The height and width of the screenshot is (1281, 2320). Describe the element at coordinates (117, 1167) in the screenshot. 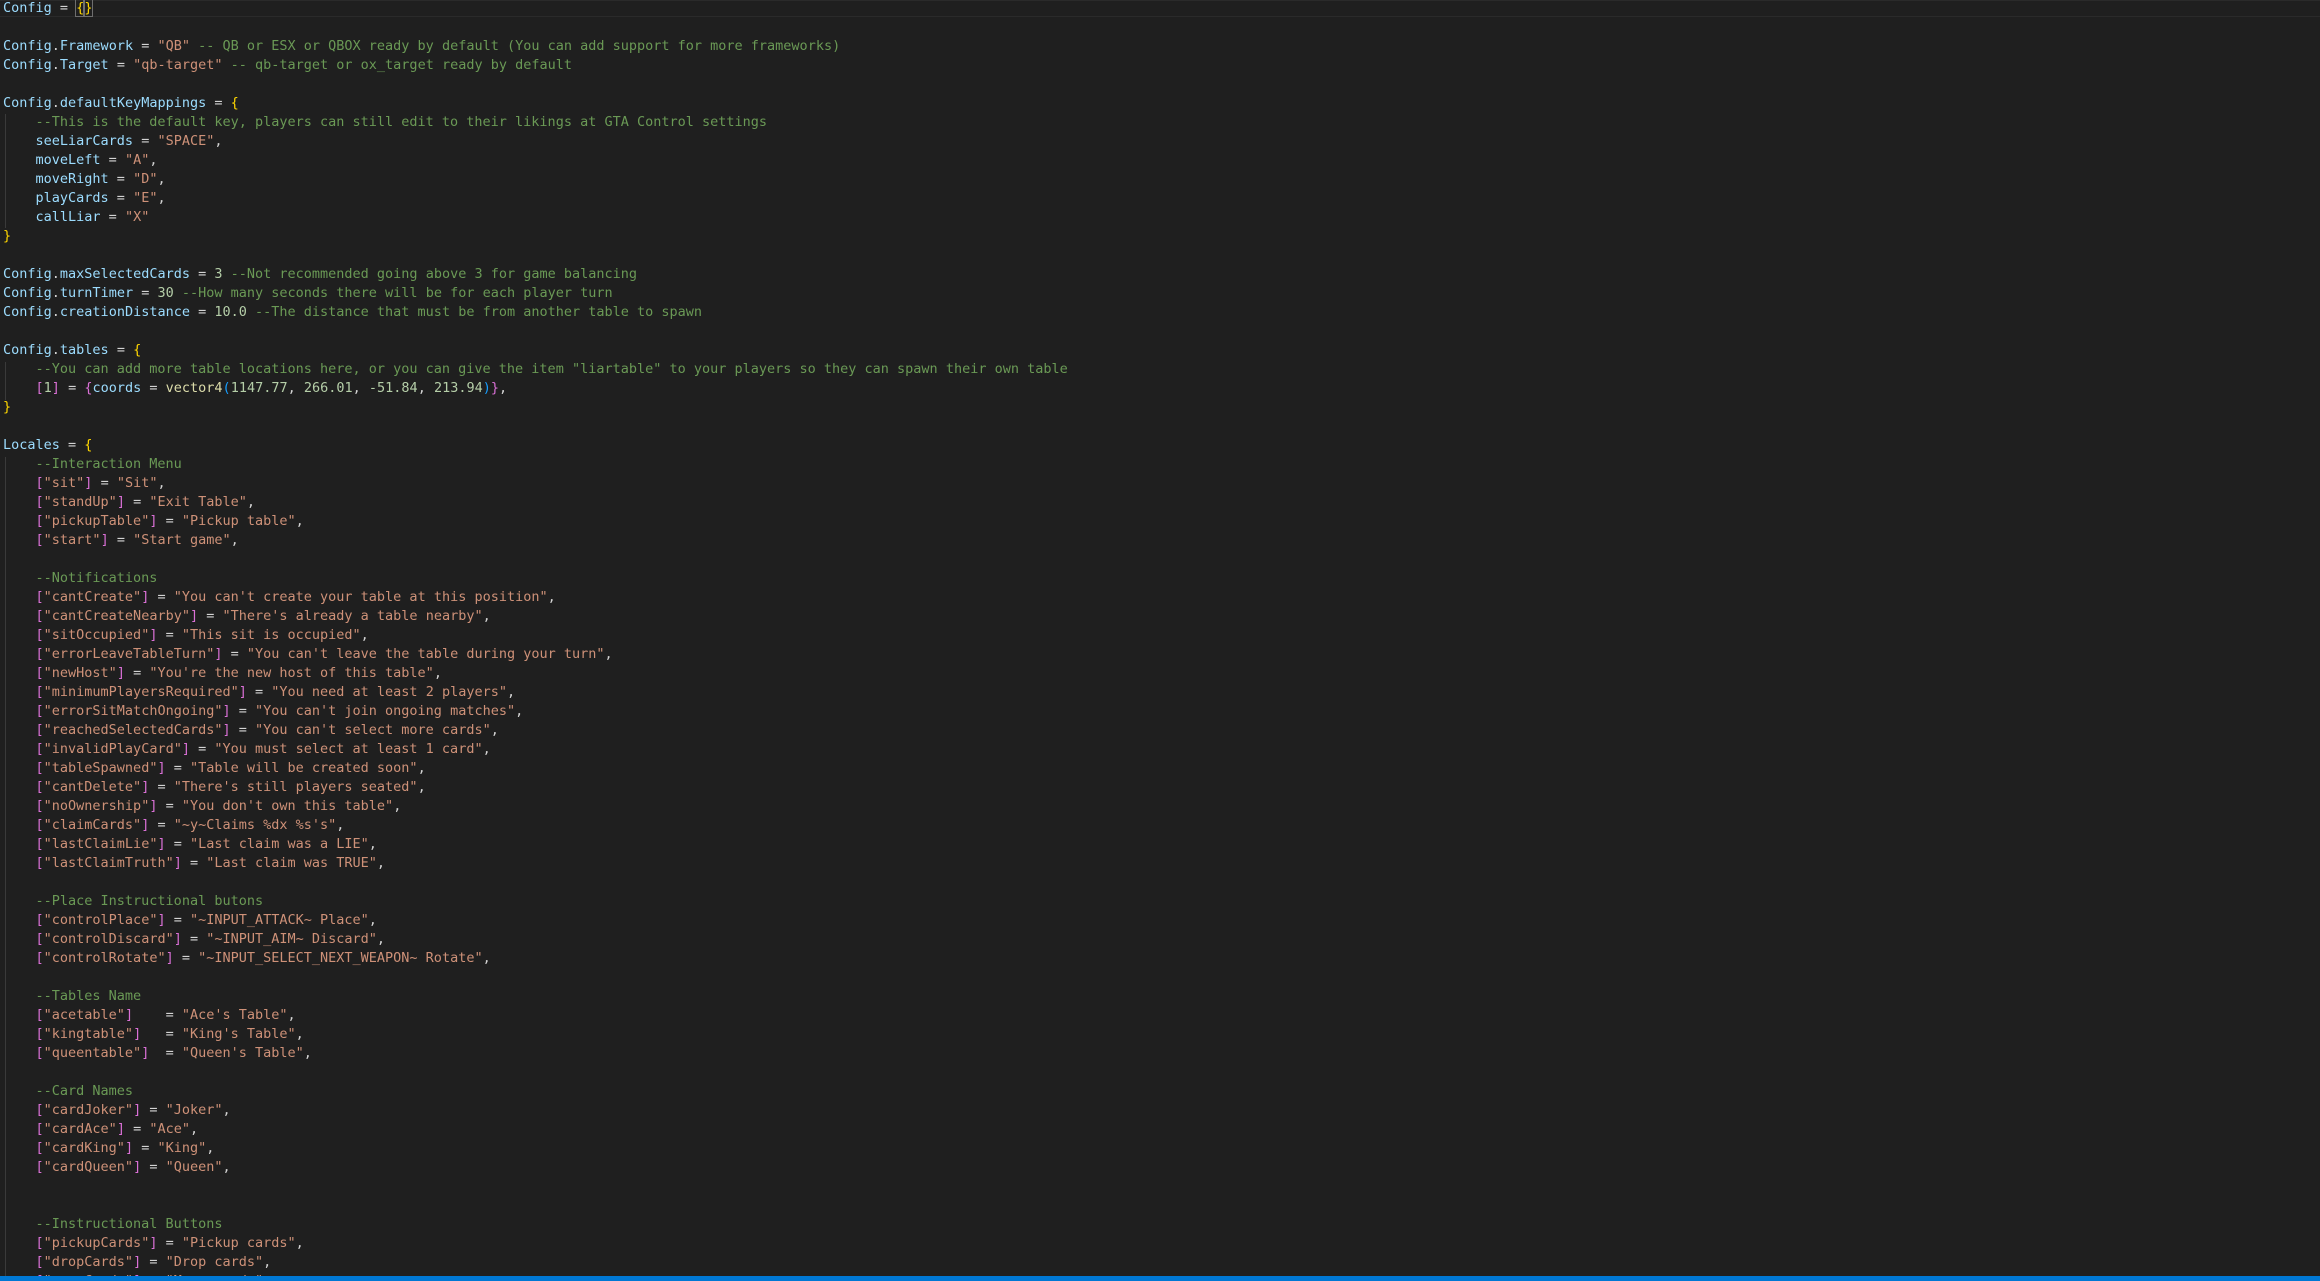

I see `code-line: ["cardQueen"] = "Queen",` at that location.